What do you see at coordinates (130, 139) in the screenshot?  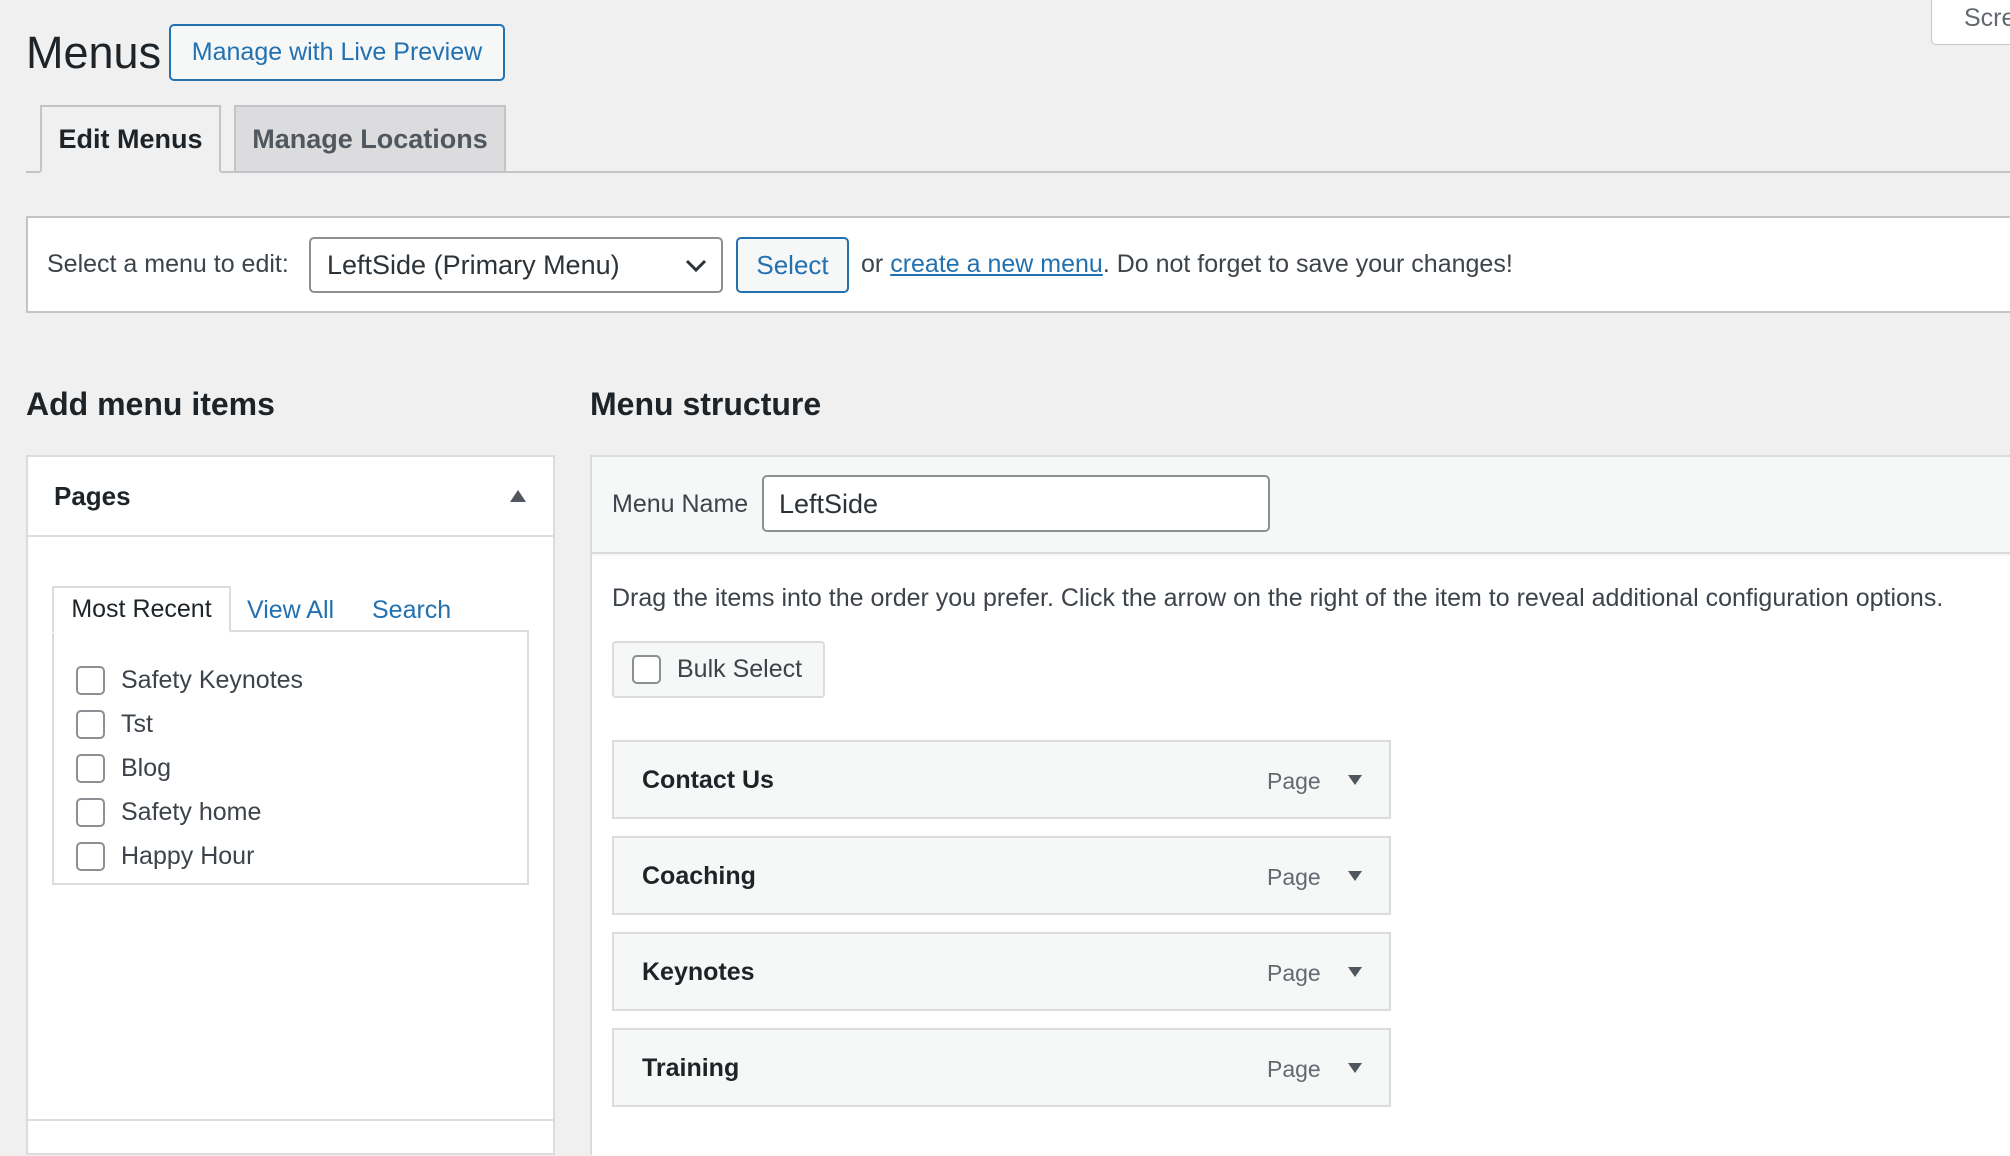 I see `tab-edit-menus: Edit Menus` at bounding box center [130, 139].